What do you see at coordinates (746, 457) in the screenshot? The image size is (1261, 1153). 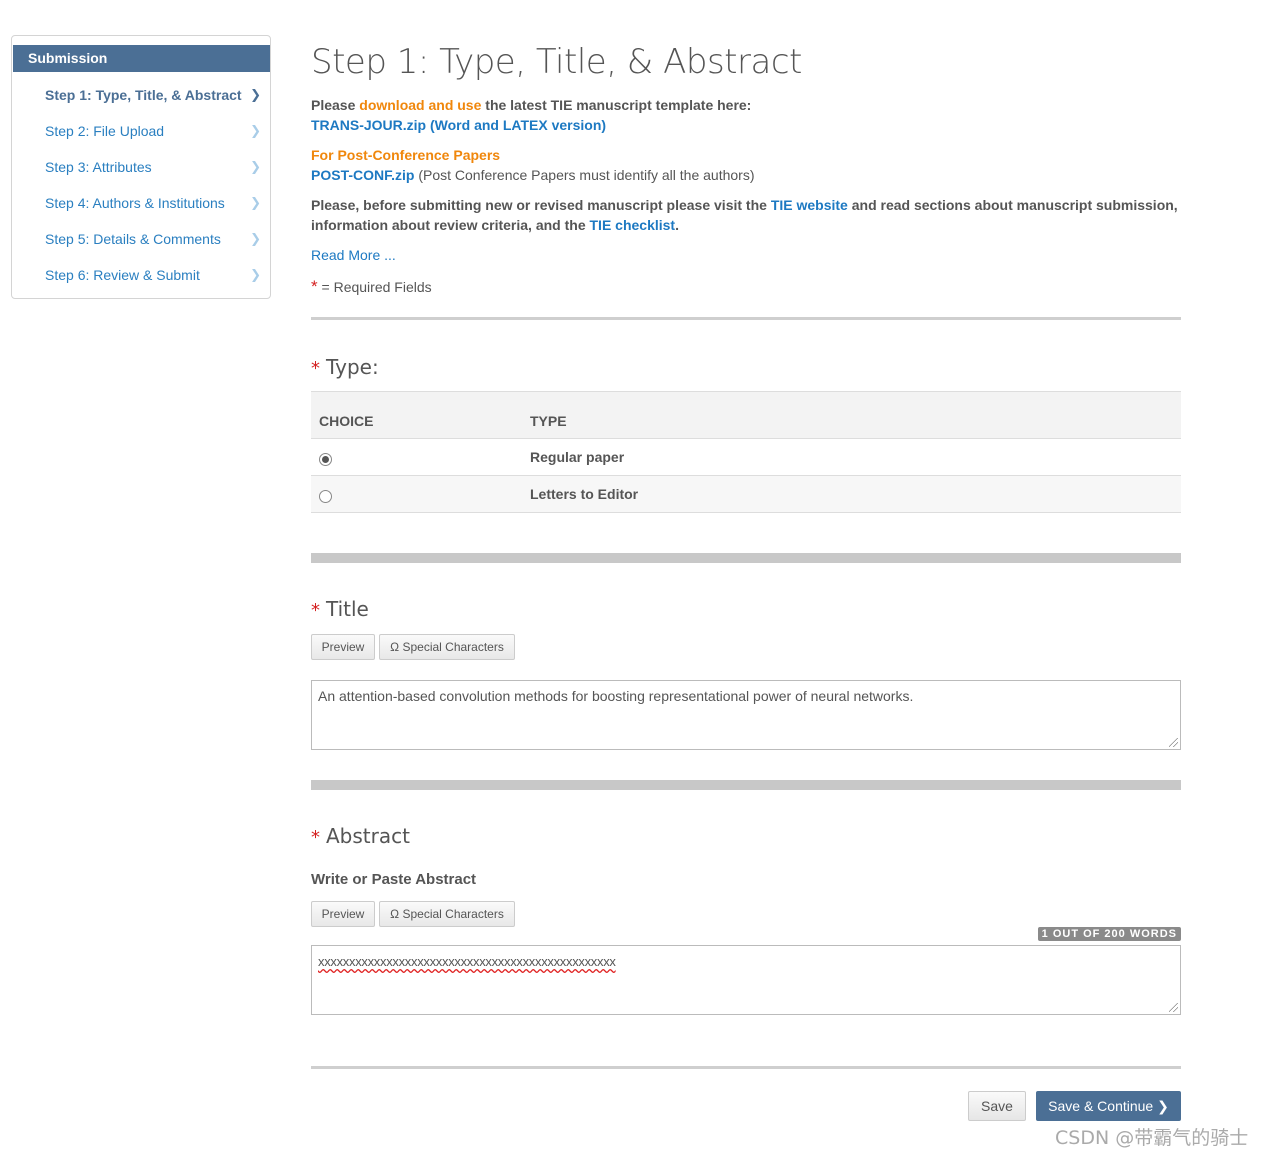 I see `table-row: Regular paper` at bounding box center [746, 457].